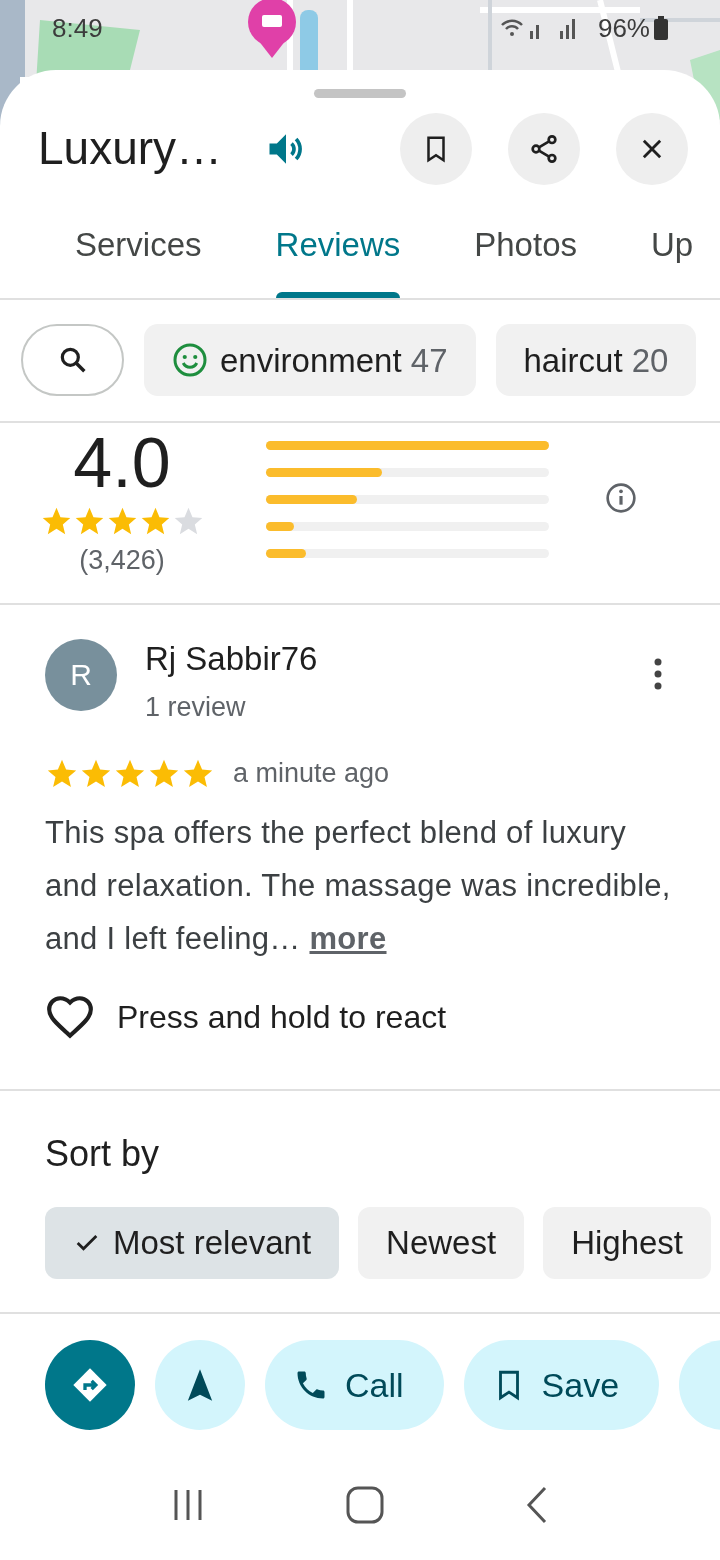 Image resolution: width=720 pixels, height=1560 pixels. I want to click on sort-chip: Newest, so click(441, 1242).